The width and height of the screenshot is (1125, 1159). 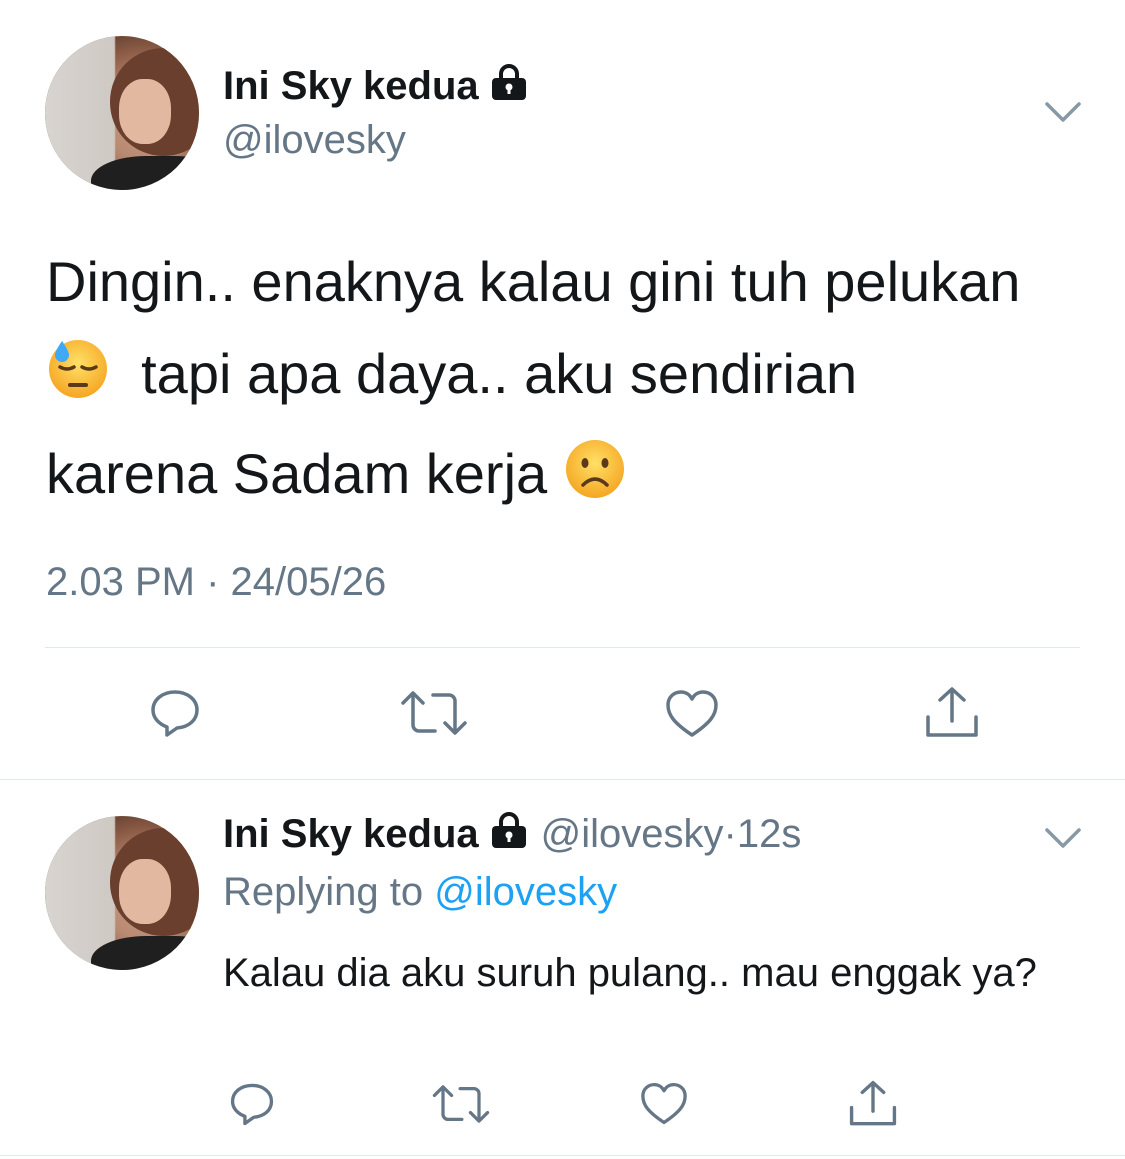 I want to click on tweet-text-segment: karena Sadam kerja, so click(x=297, y=473).